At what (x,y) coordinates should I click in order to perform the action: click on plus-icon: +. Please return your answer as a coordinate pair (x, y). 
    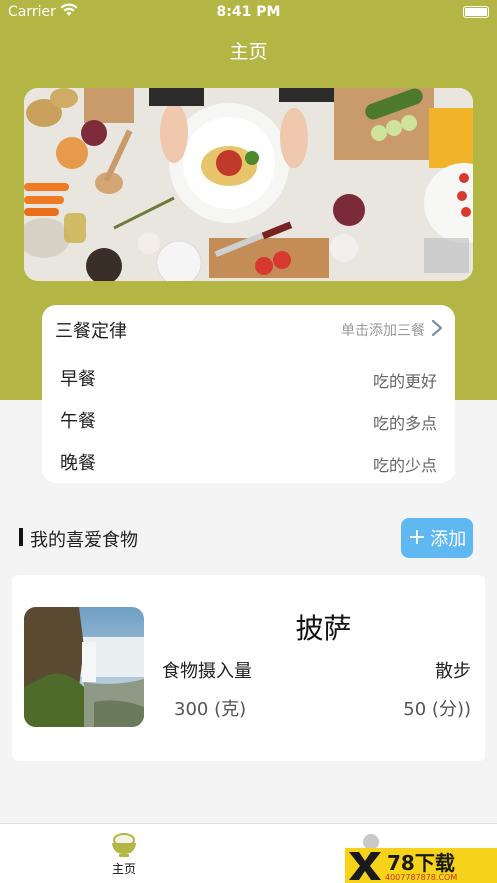
    Looking at the image, I should click on (417, 537).